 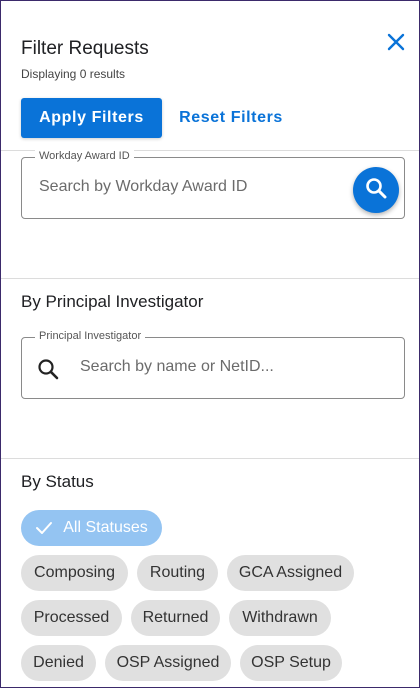 I want to click on status-chip-label: Routing, so click(x=177, y=572).